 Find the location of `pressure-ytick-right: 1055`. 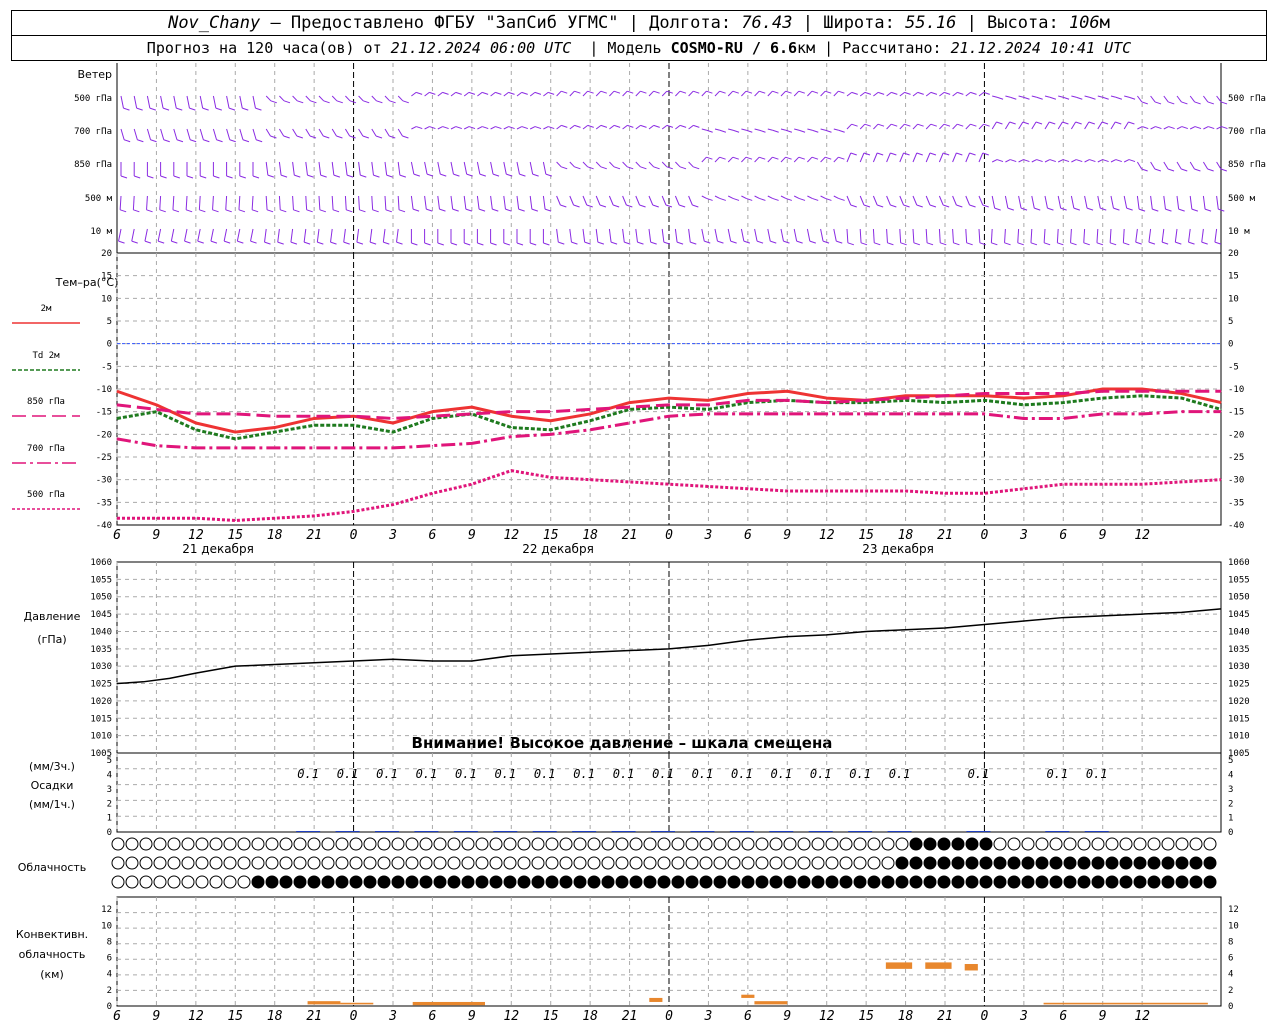

pressure-ytick-right: 1055 is located at coordinates (1239, 580).